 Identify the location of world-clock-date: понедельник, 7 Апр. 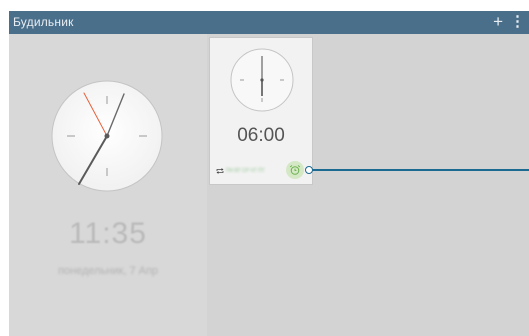
(108, 271).